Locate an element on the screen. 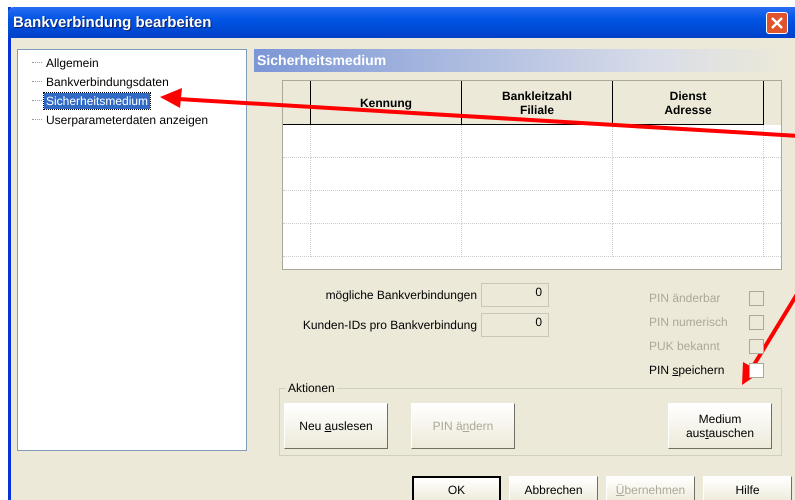  group-title: Aktionen is located at coordinates (311, 388).